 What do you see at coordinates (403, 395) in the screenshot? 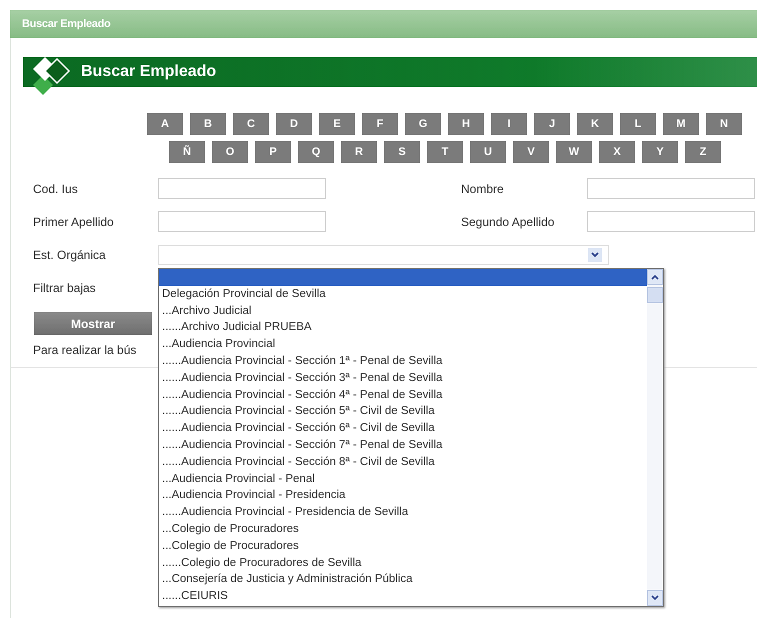
I see `dropdown-option: ......Audiencia Provincial - Sección 4ª - Penal de Sevilla` at bounding box center [403, 395].